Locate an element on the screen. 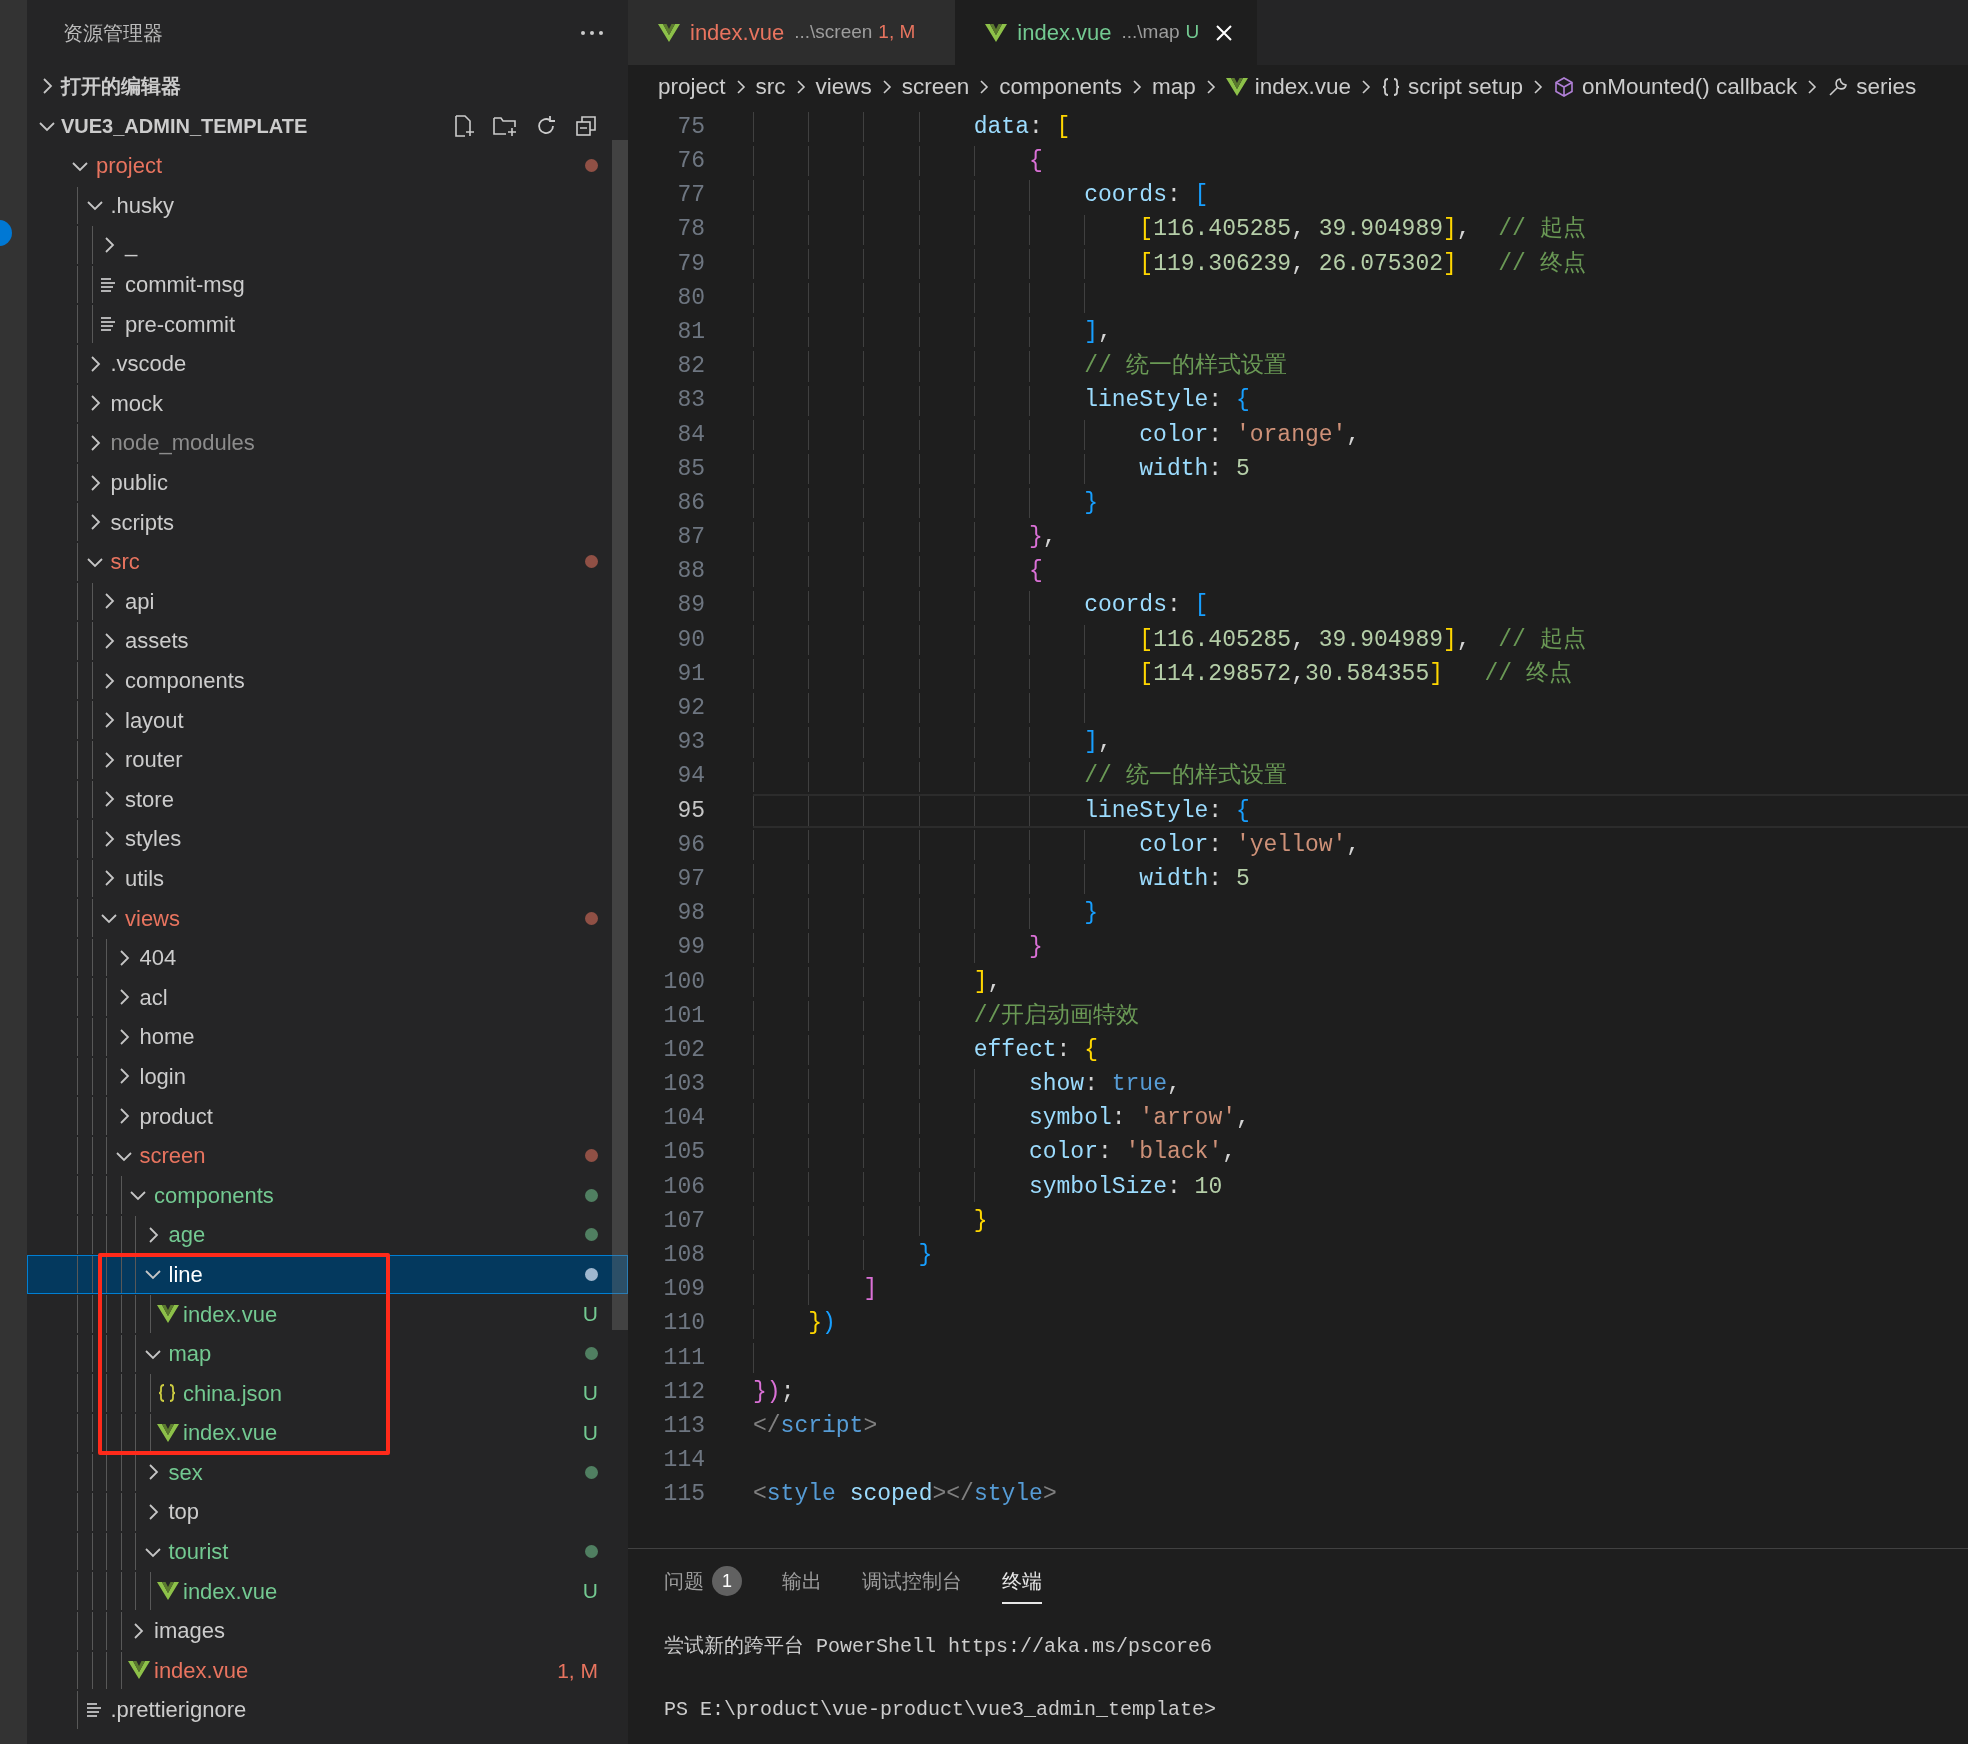  panel-tab: 问题 1 is located at coordinates (703, 1582).